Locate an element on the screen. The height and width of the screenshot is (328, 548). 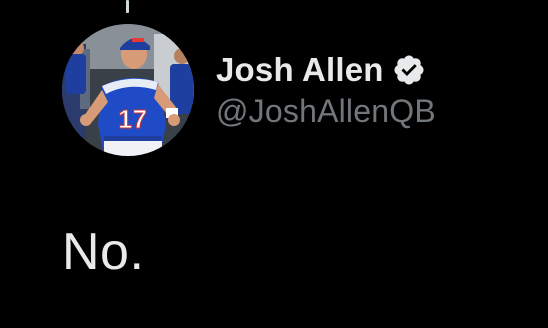
svg-text: 17 is located at coordinates (132, 119).